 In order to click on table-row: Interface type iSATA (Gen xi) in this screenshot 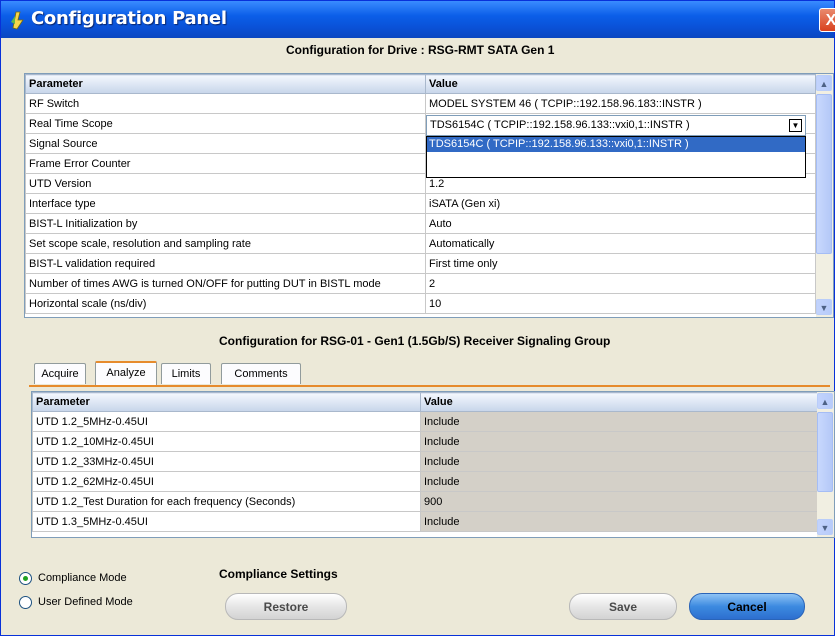, I will do `click(420, 203)`.